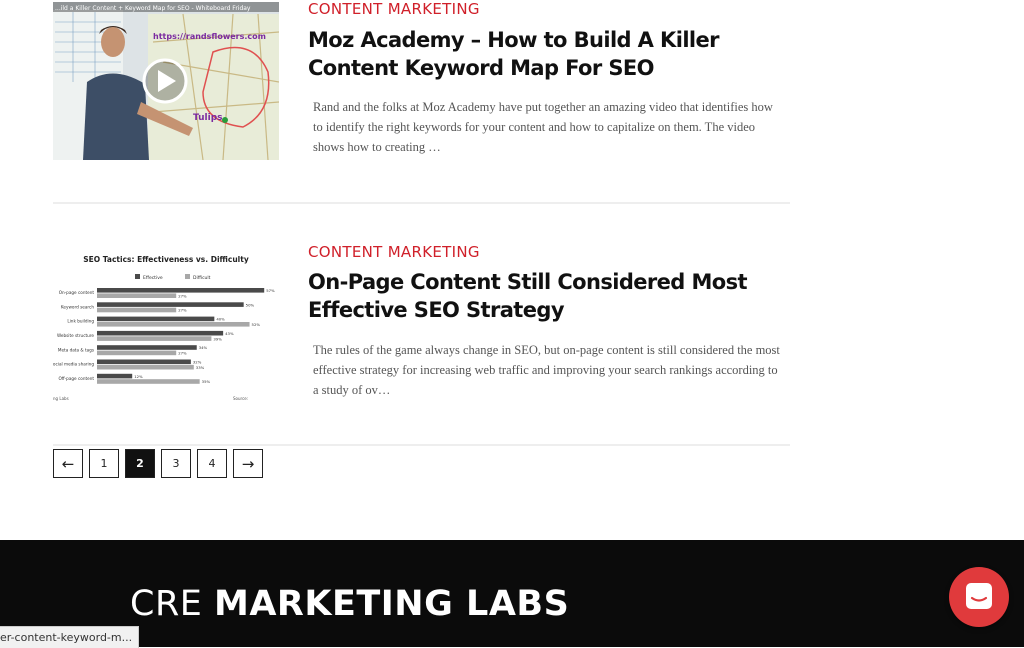 The width and height of the screenshot is (1024, 648). I want to click on legend-swatch-effective, so click(137, 276).